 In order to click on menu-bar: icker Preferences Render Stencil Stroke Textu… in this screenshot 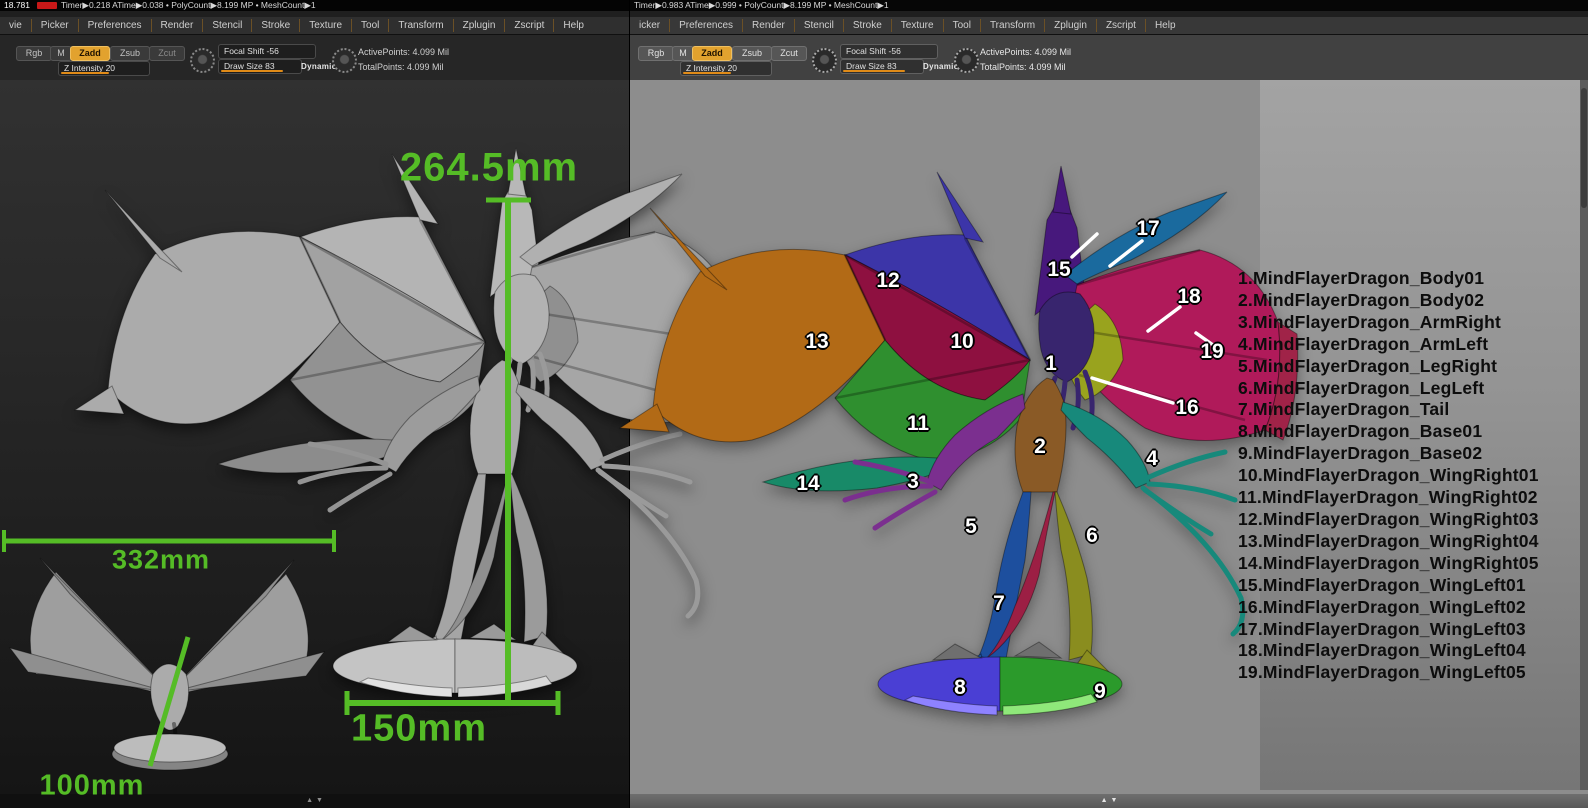, I will do `click(1109, 26)`.